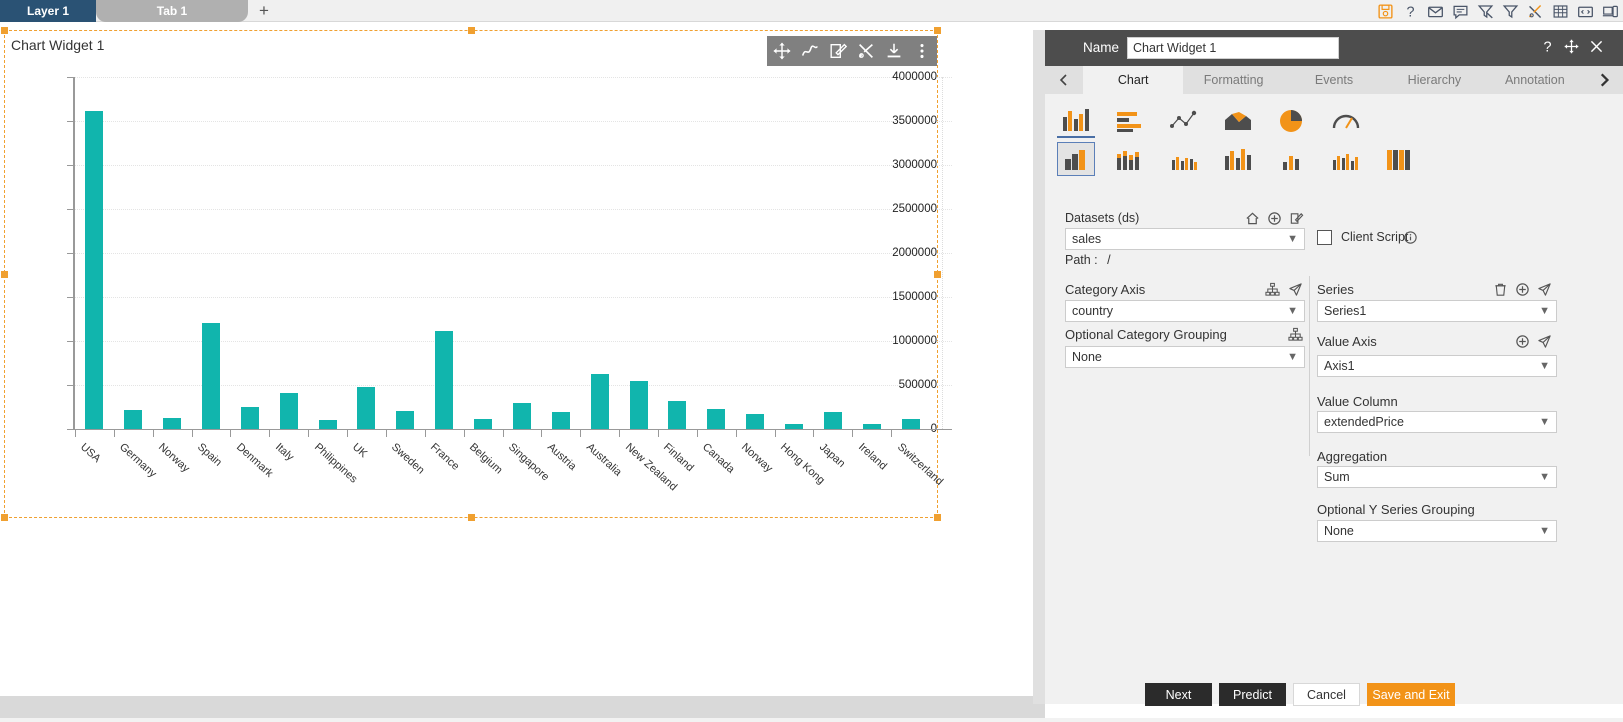  I want to click on download-icon, so click(894, 51).